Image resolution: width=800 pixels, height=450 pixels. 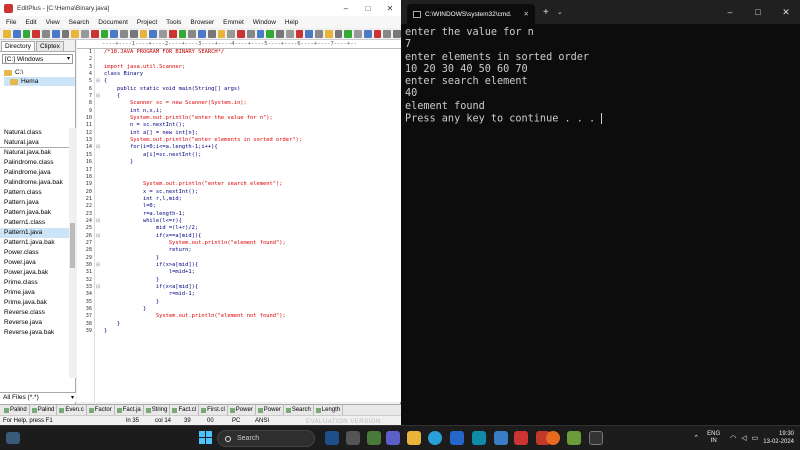 I want to click on file-item: Palindrome.java.bak, so click(x=38, y=183).